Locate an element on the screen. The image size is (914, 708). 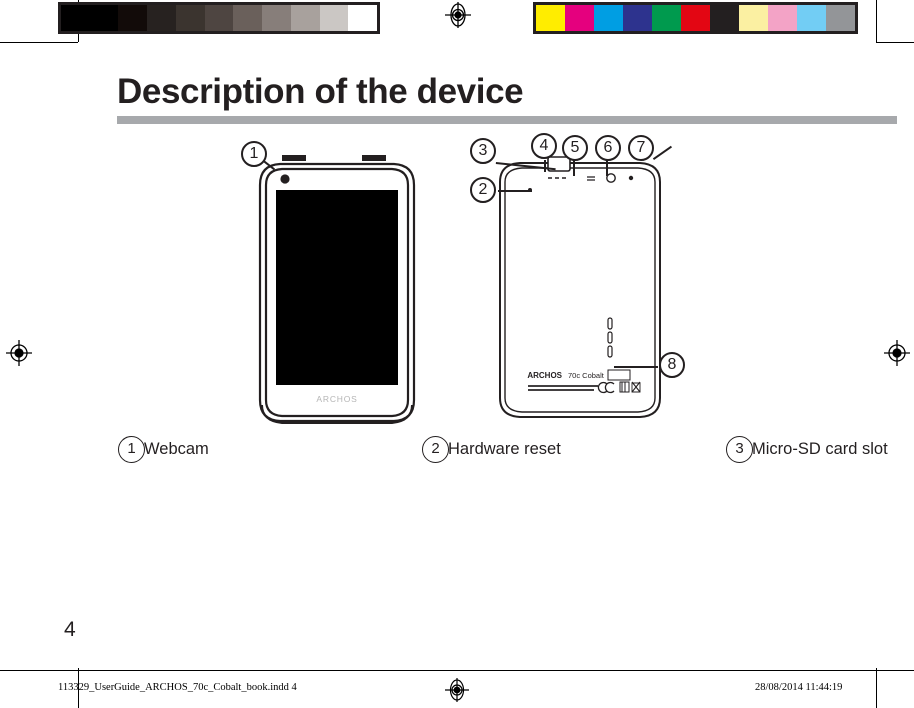
callout-5: 5 is located at coordinates (575, 148).